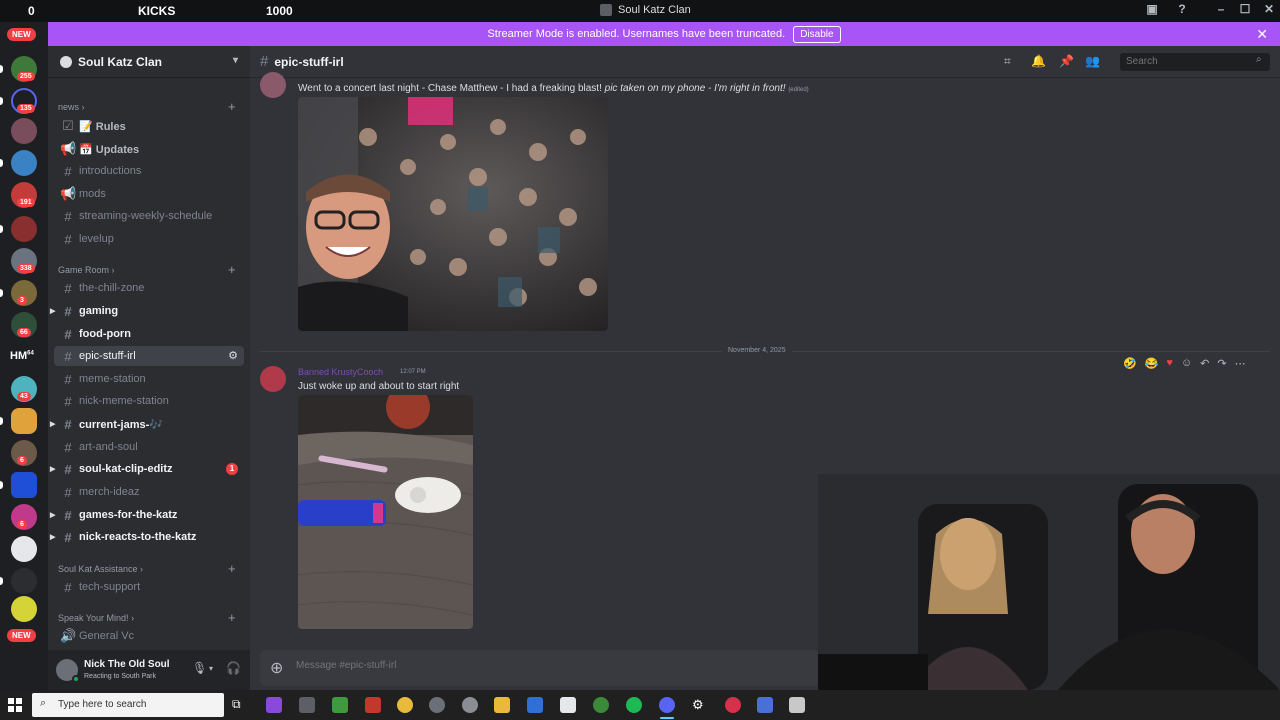  I want to click on reply-icon: ↶, so click(1204, 363).